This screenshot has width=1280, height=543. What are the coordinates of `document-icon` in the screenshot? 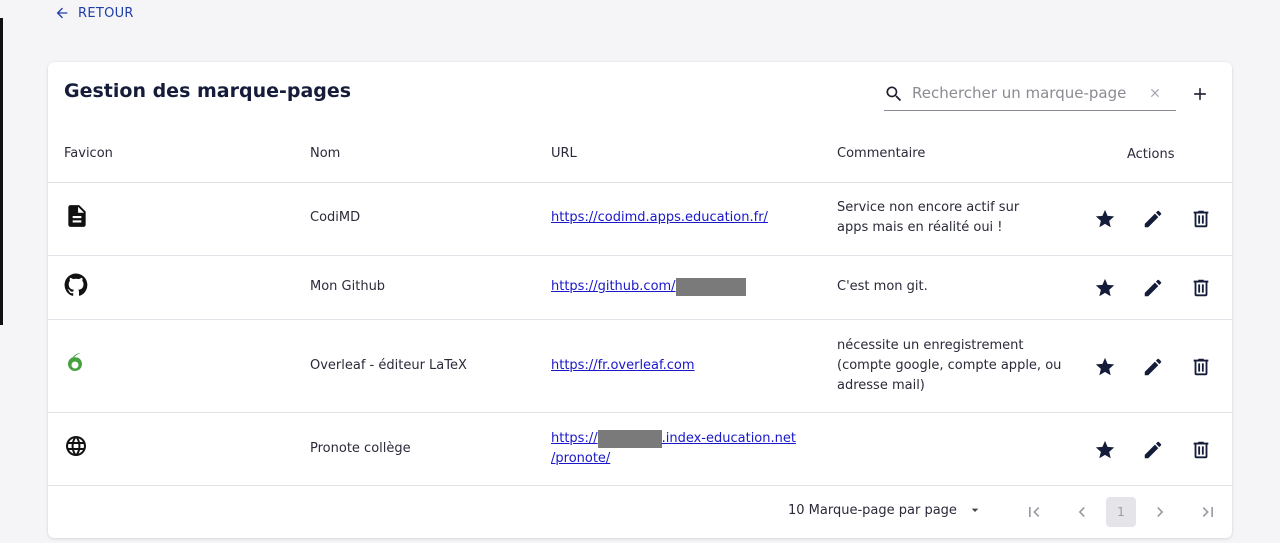 It's located at (77, 216).